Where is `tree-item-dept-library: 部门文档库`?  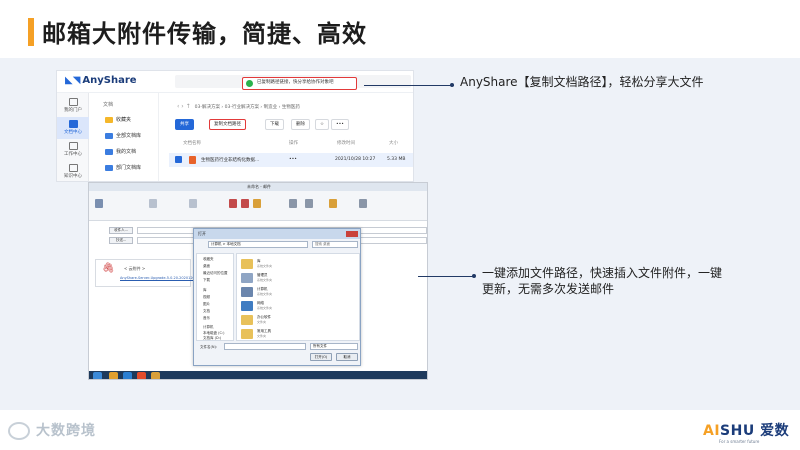
tree-item-dept-library: 部门文档库 is located at coordinates (123, 168).